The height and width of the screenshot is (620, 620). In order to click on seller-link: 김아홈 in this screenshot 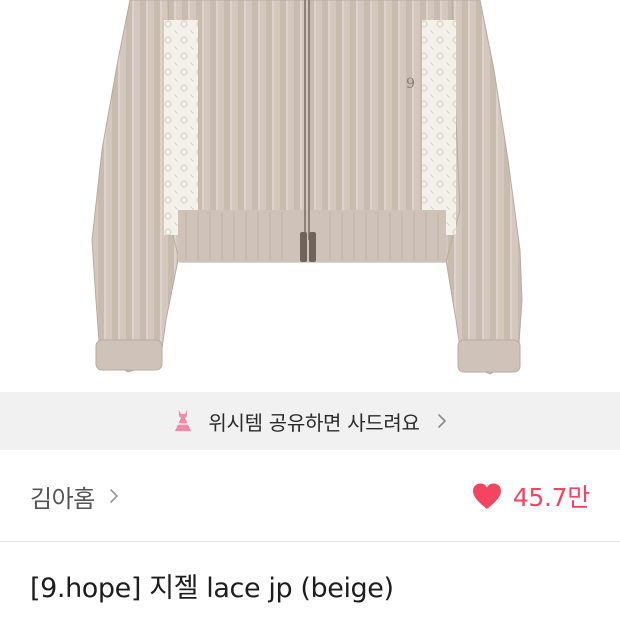, I will do `click(74, 496)`.